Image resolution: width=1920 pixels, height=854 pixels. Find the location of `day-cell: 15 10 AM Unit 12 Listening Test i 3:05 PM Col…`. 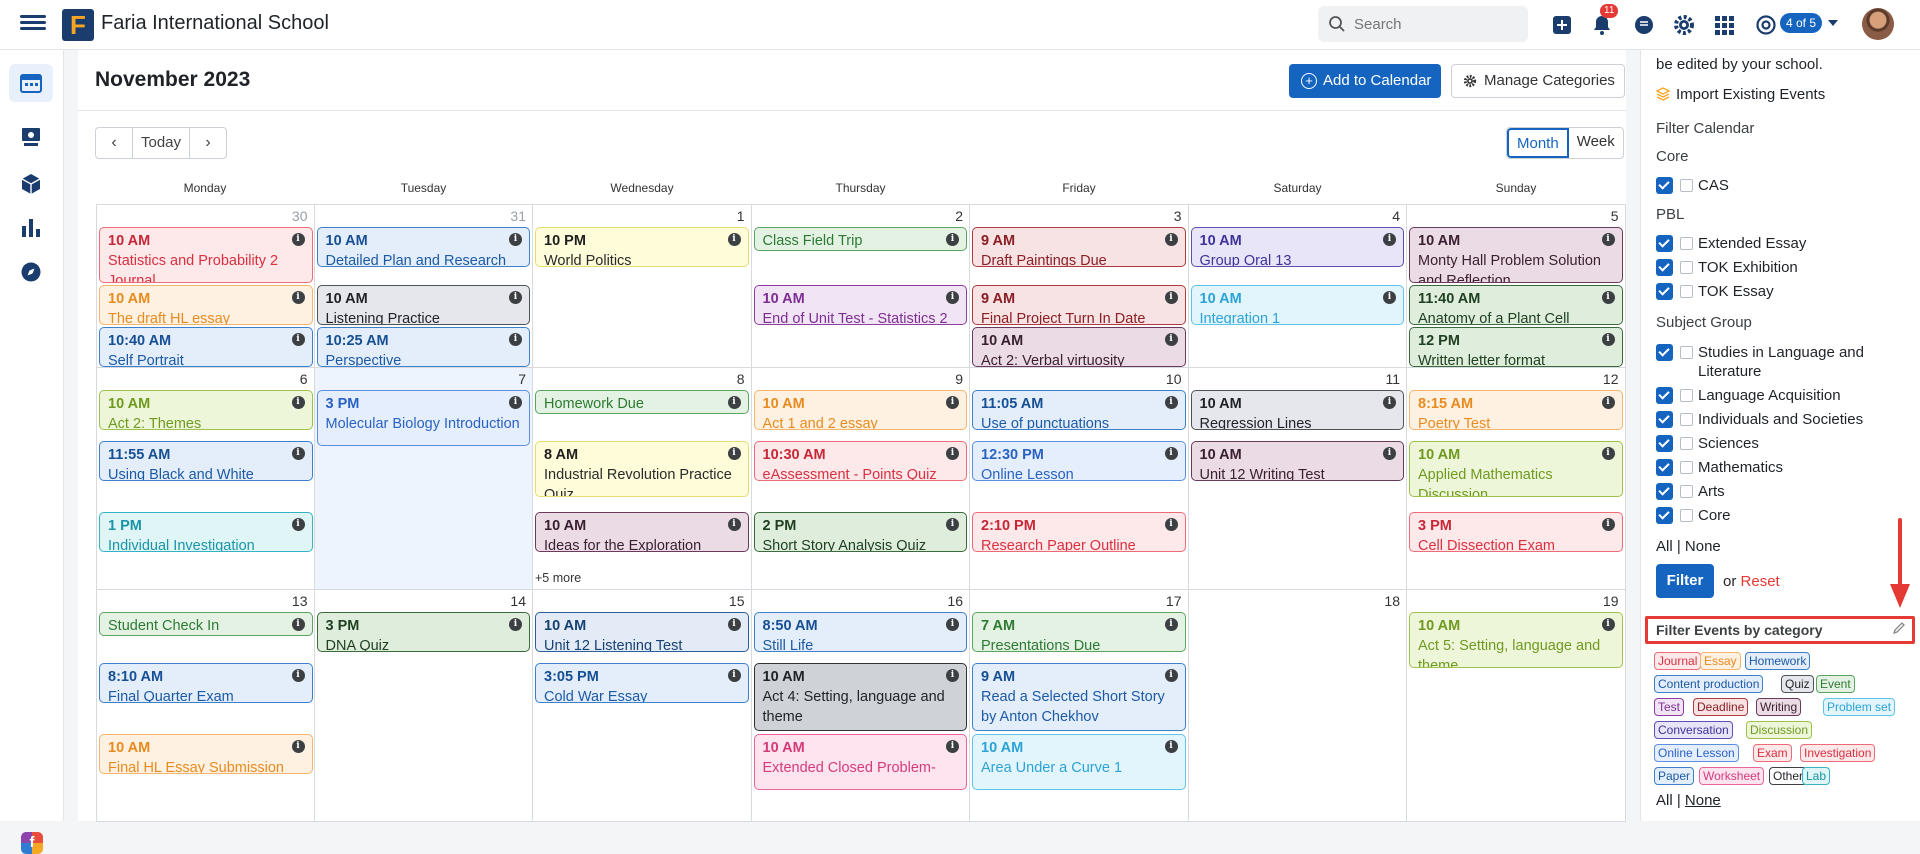

day-cell: 15 10 AM Unit 12 Listening Test i 3:05 PM Col… is located at coordinates (642, 706).